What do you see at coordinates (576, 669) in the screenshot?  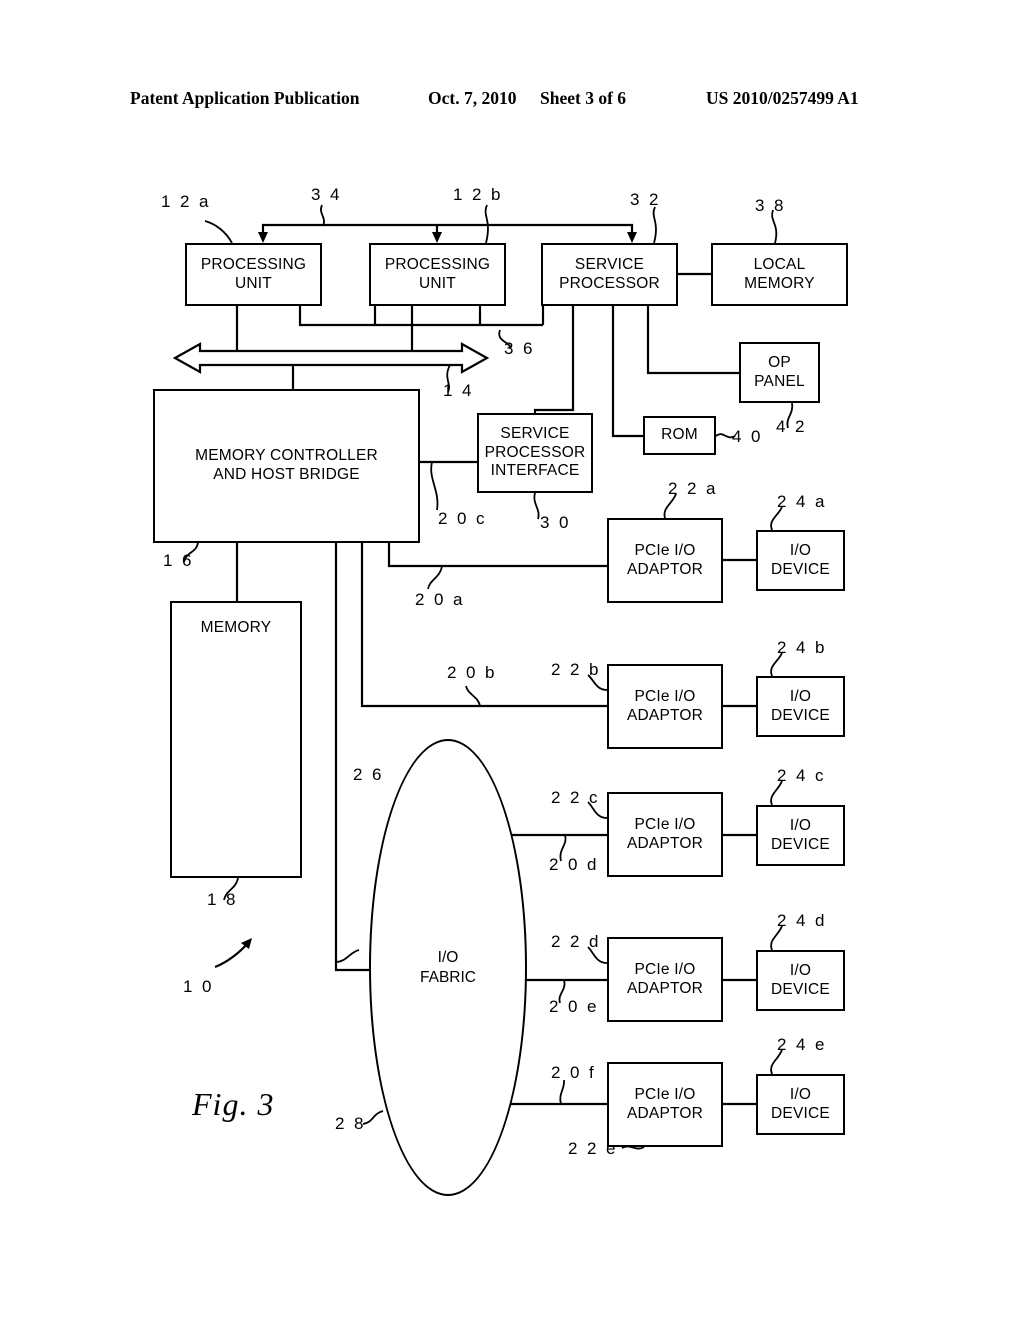 I see `ref-22b: 2 2 b` at bounding box center [576, 669].